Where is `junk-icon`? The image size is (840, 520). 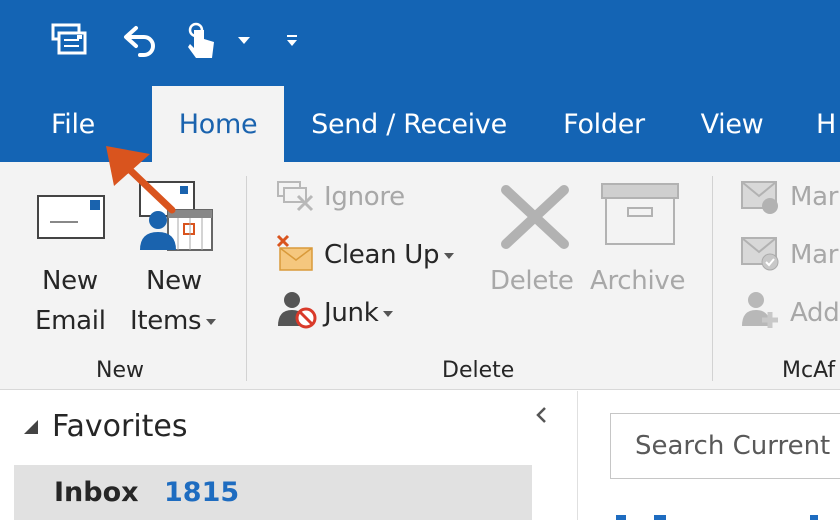
junk-icon is located at coordinates (297, 310).